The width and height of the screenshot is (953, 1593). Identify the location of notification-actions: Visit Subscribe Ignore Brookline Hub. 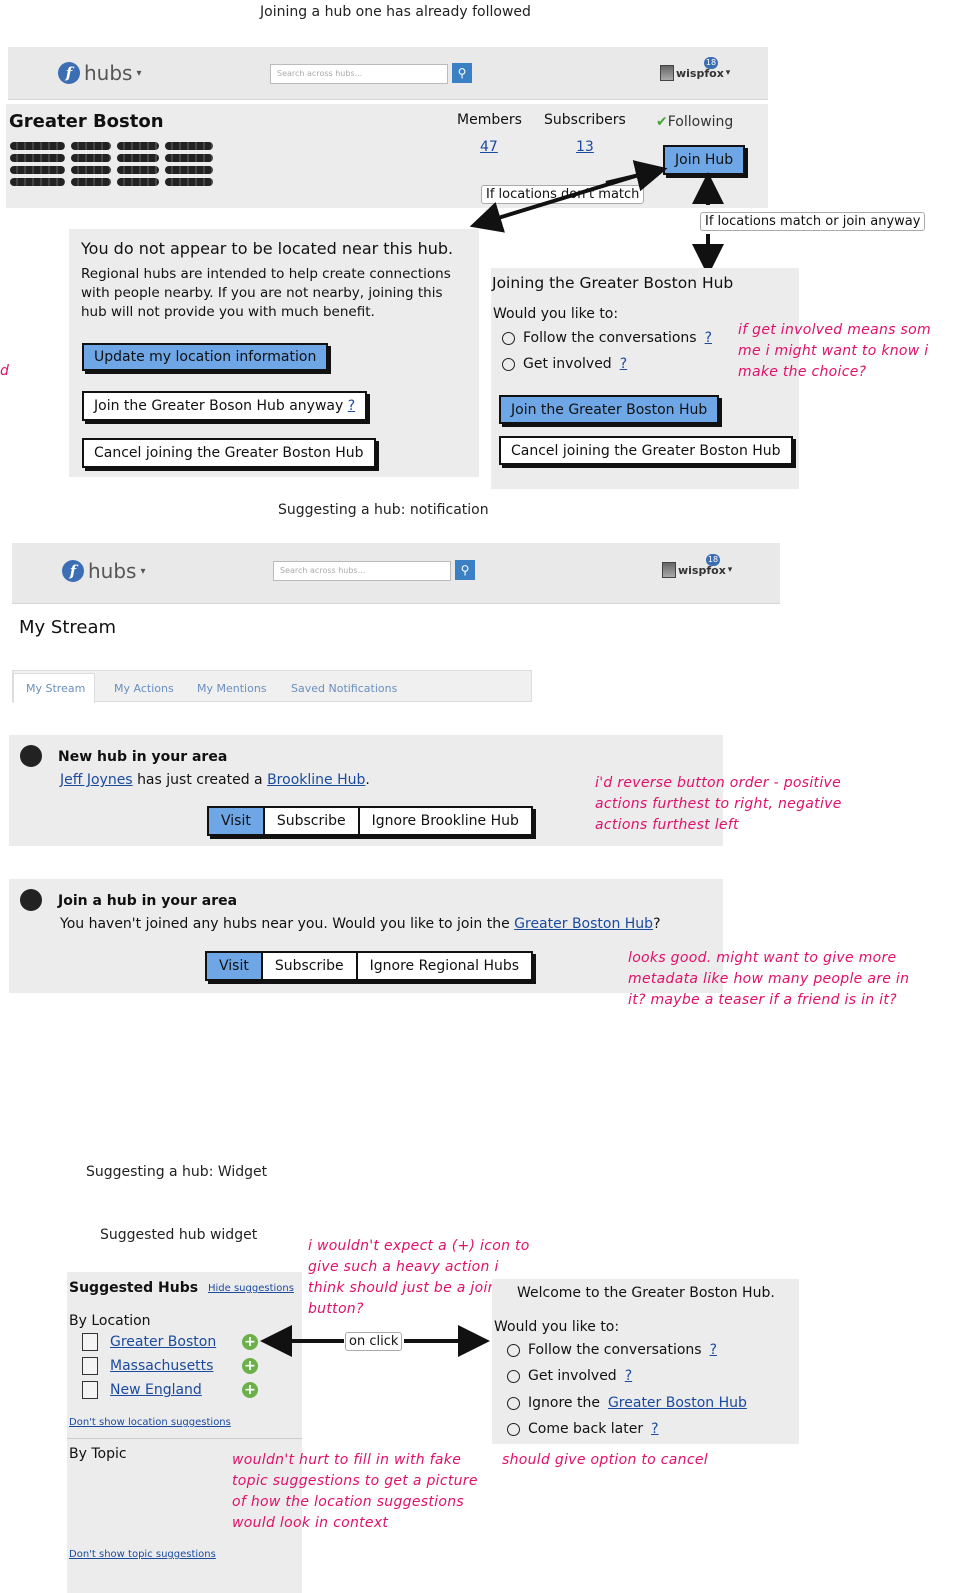
(370, 821).